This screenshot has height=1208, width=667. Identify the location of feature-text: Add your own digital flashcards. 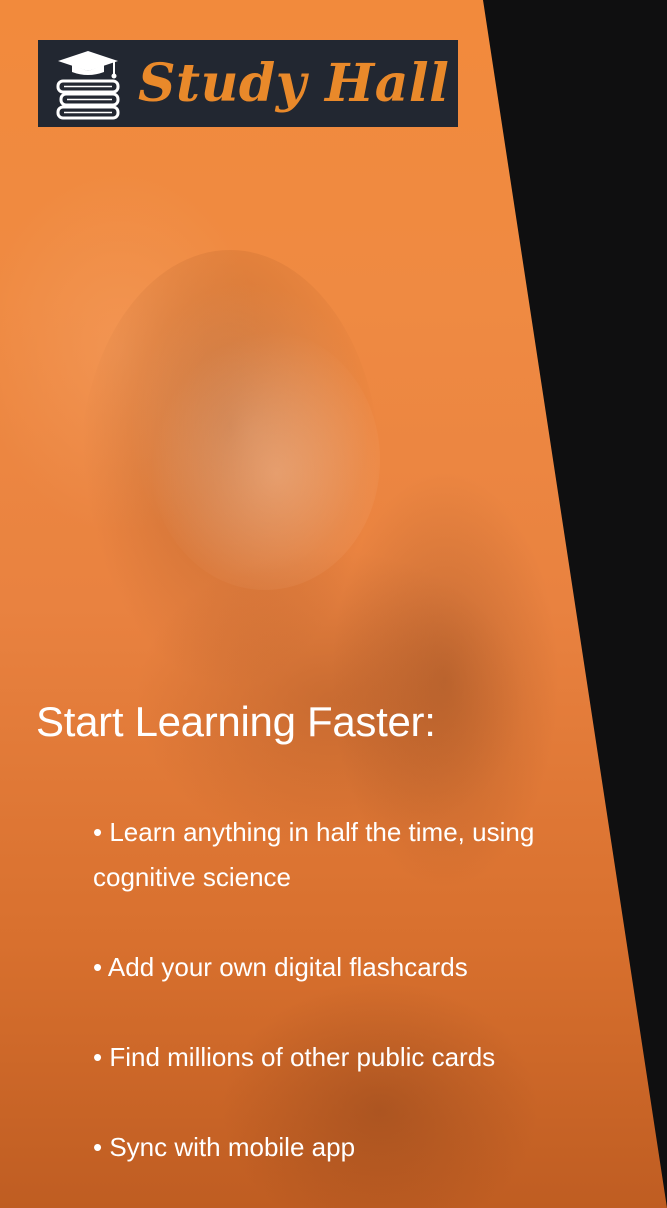
(287, 967).